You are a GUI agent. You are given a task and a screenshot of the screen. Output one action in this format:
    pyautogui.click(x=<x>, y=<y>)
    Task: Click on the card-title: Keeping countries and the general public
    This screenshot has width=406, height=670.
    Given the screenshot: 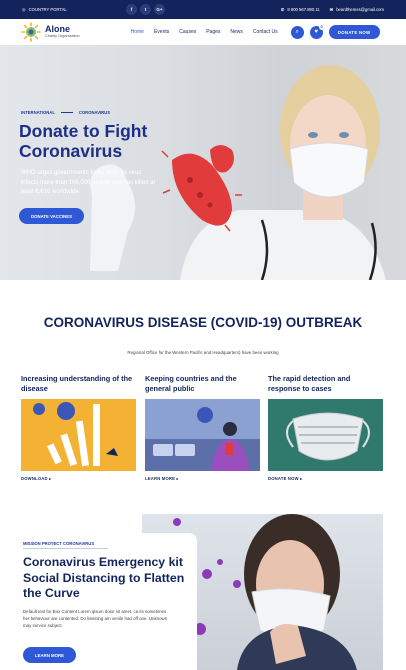 What is the action you would take?
    pyautogui.click(x=191, y=383)
    